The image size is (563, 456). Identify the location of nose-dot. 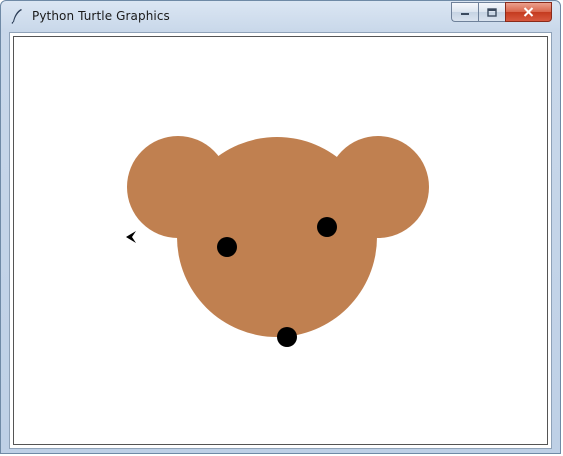
(287, 337).